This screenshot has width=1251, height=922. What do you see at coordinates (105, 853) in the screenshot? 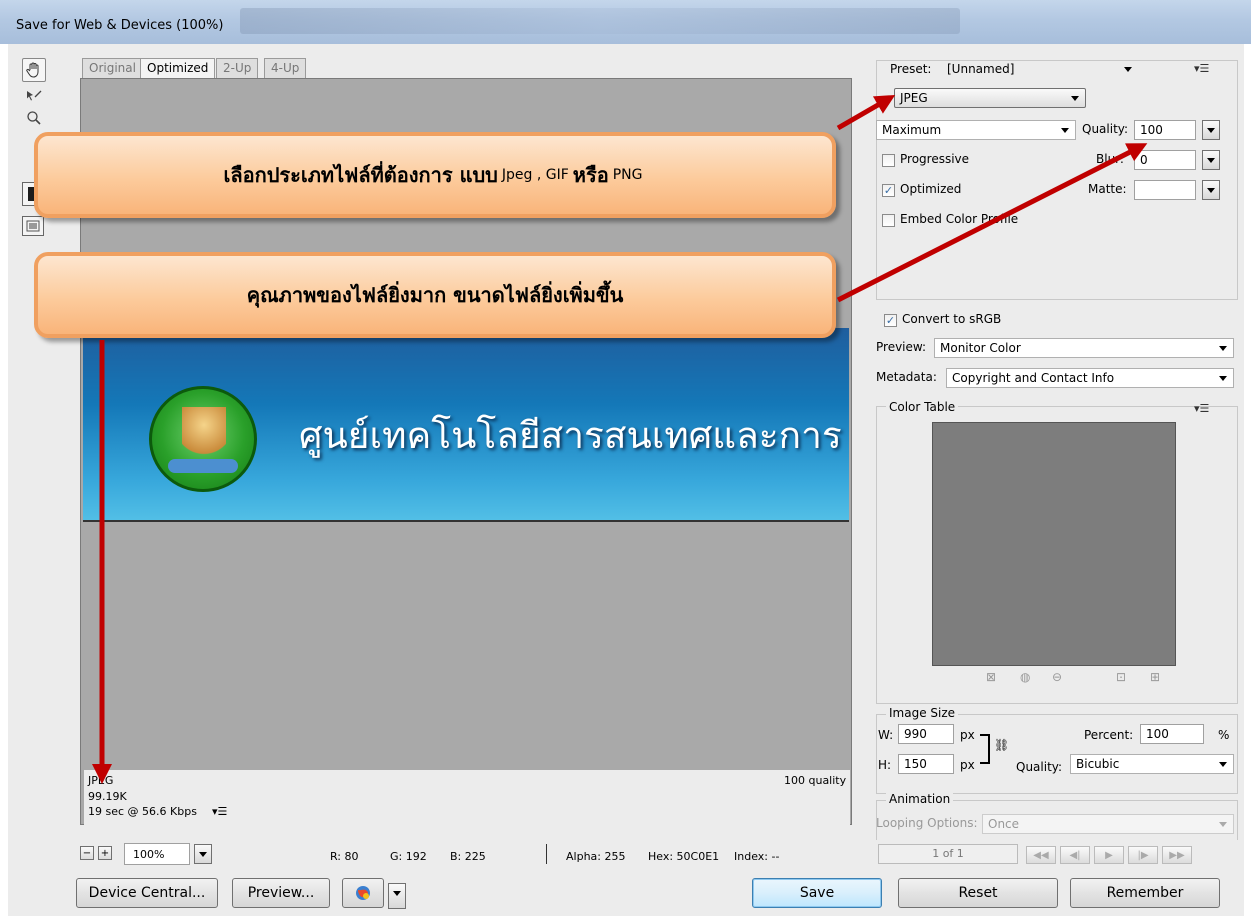
I see `zoom-in-icon: +` at bounding box center [105, 853].